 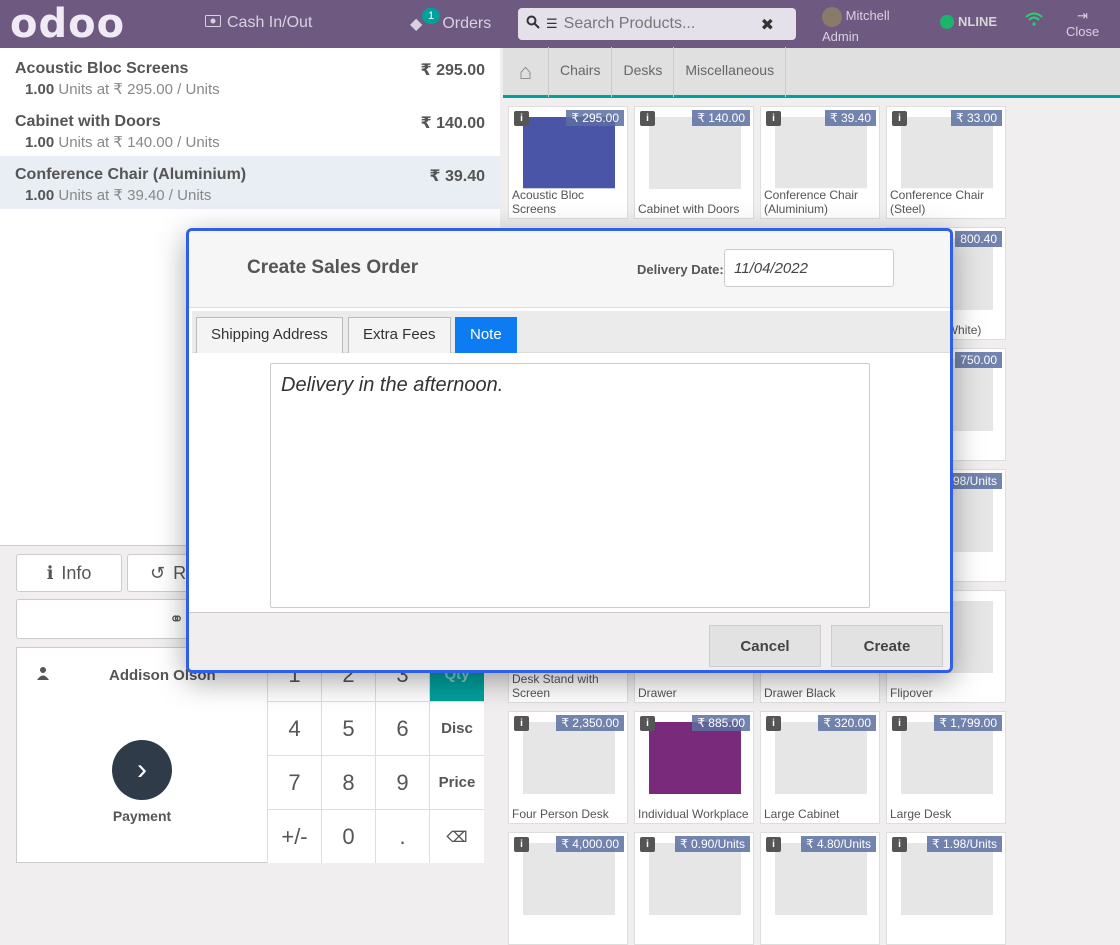 What do you see at coordinates (570, 485) in the screenshot?
I see `note-textarea: Delivery in the afternoon.` at bounding box center [570, 485].